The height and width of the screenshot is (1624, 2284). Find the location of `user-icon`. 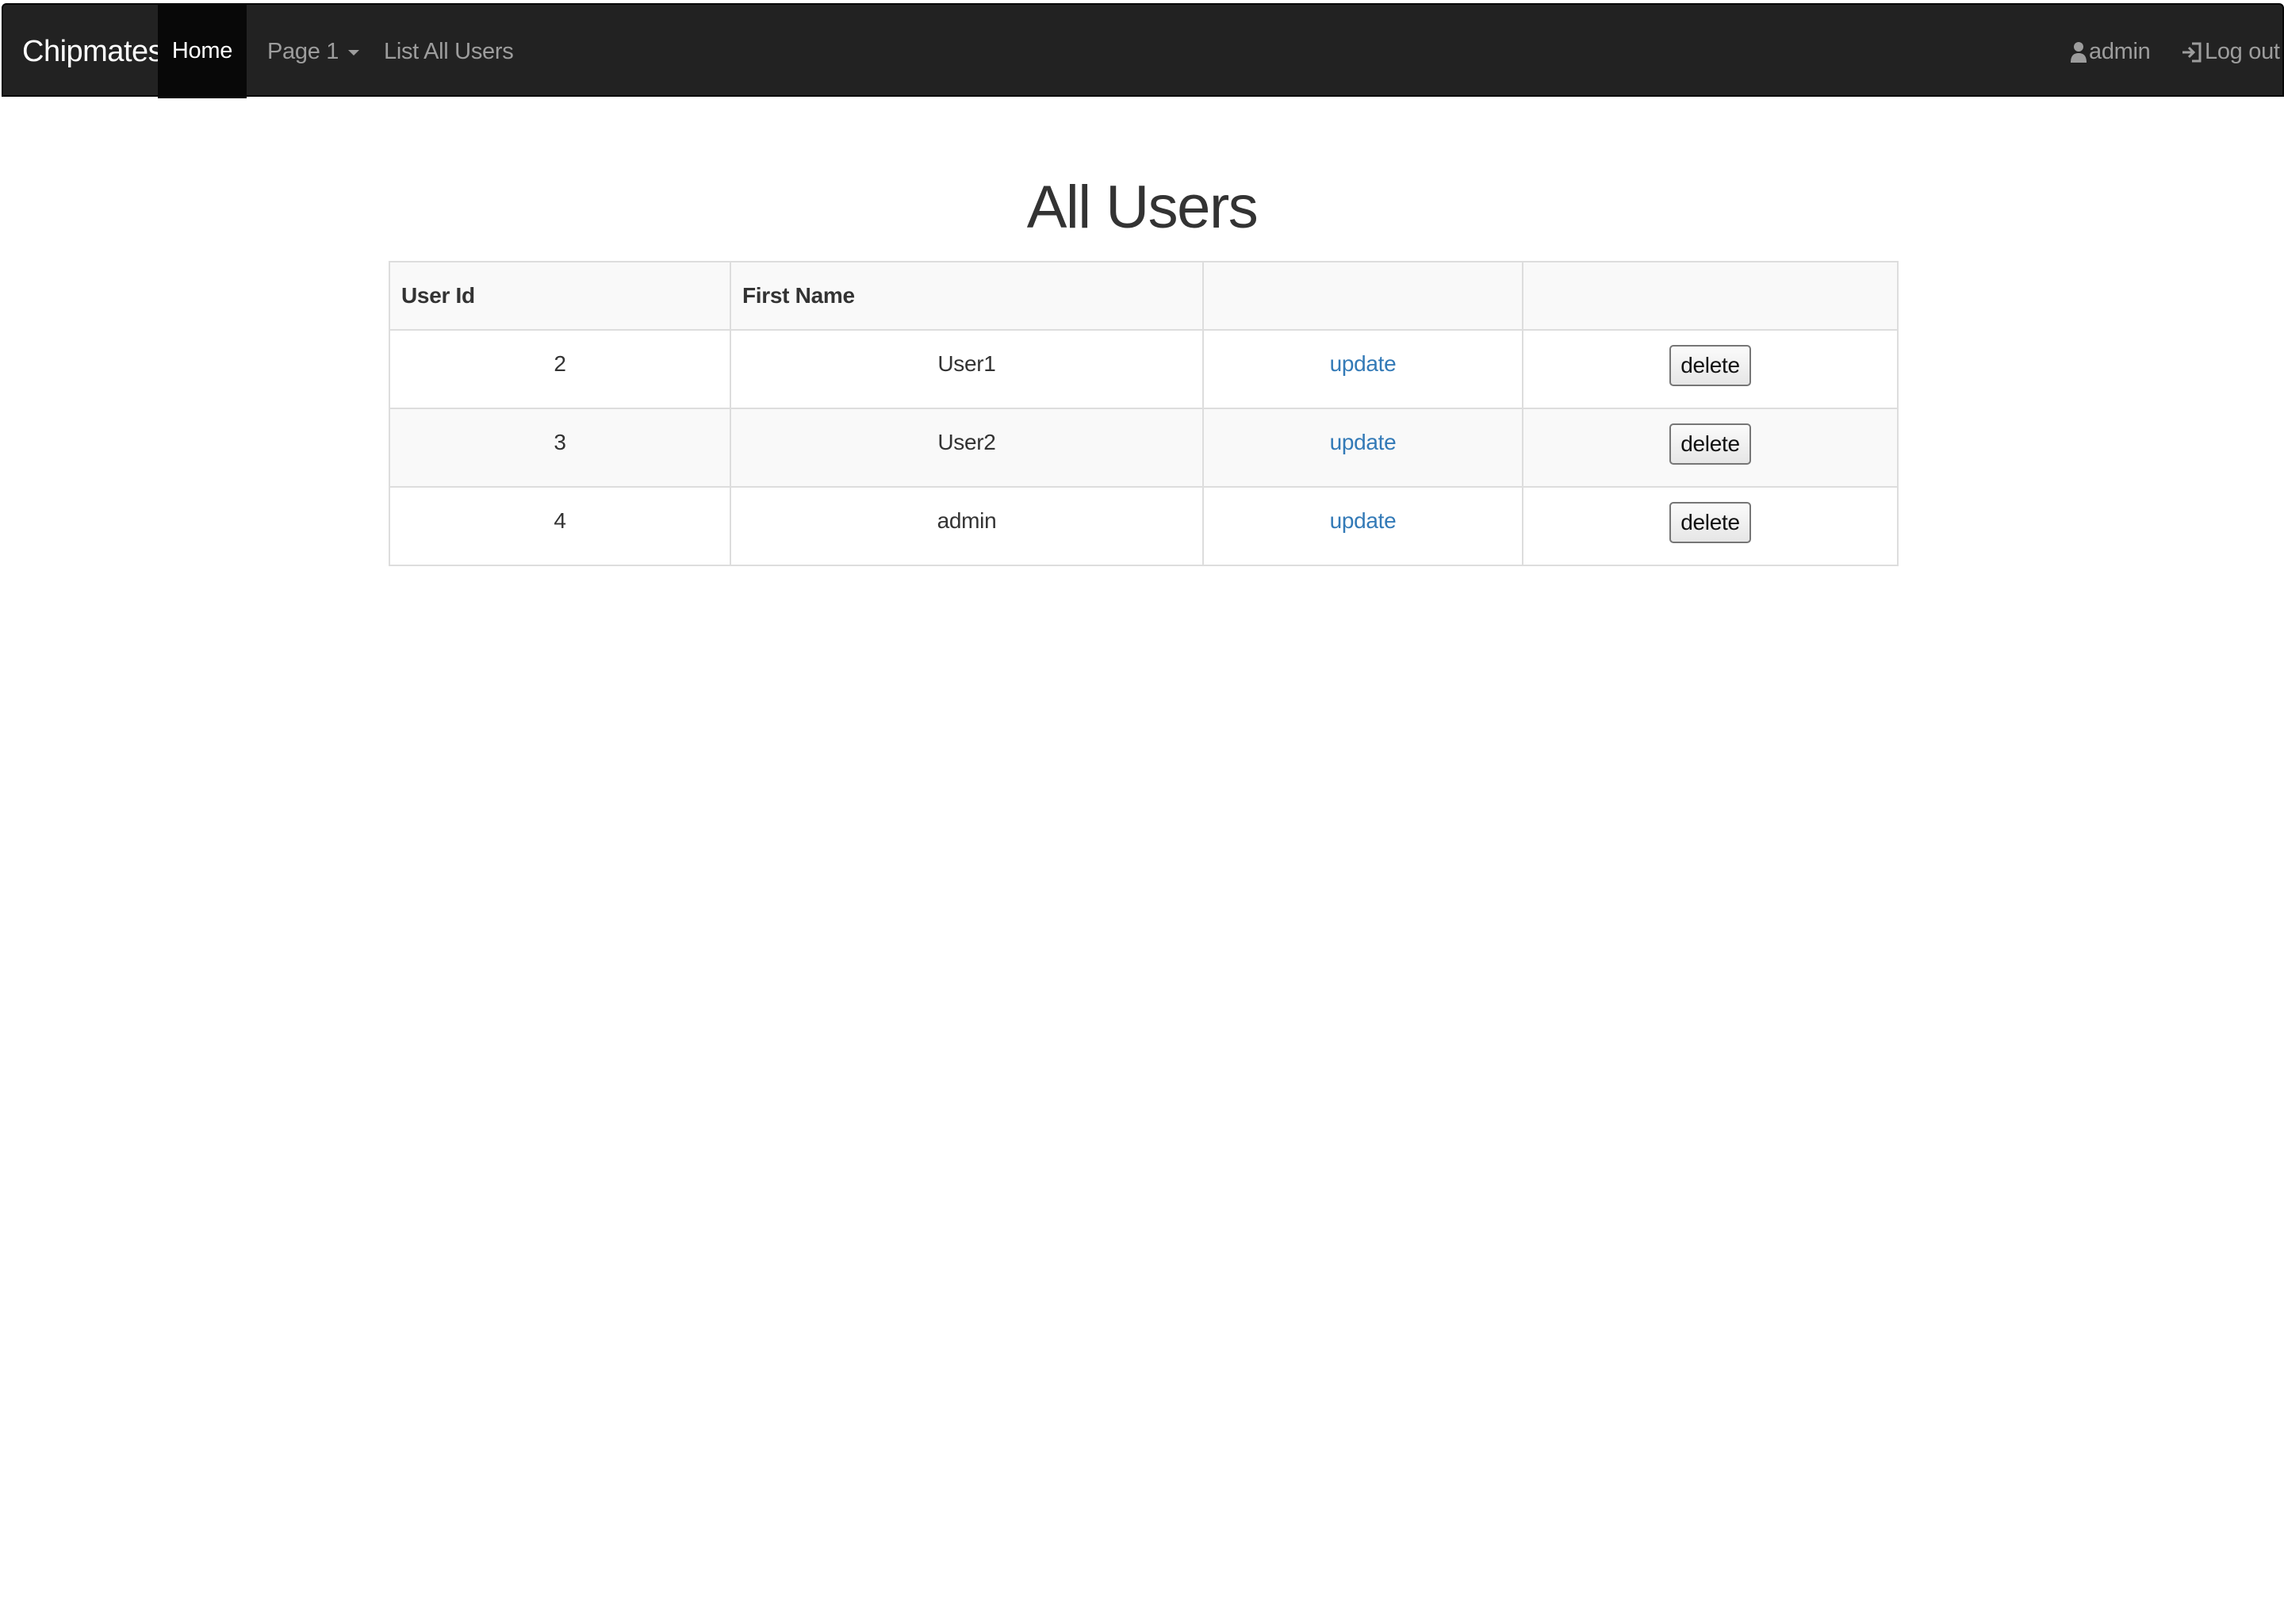

user-icon is located at coordinates (2078, 52).